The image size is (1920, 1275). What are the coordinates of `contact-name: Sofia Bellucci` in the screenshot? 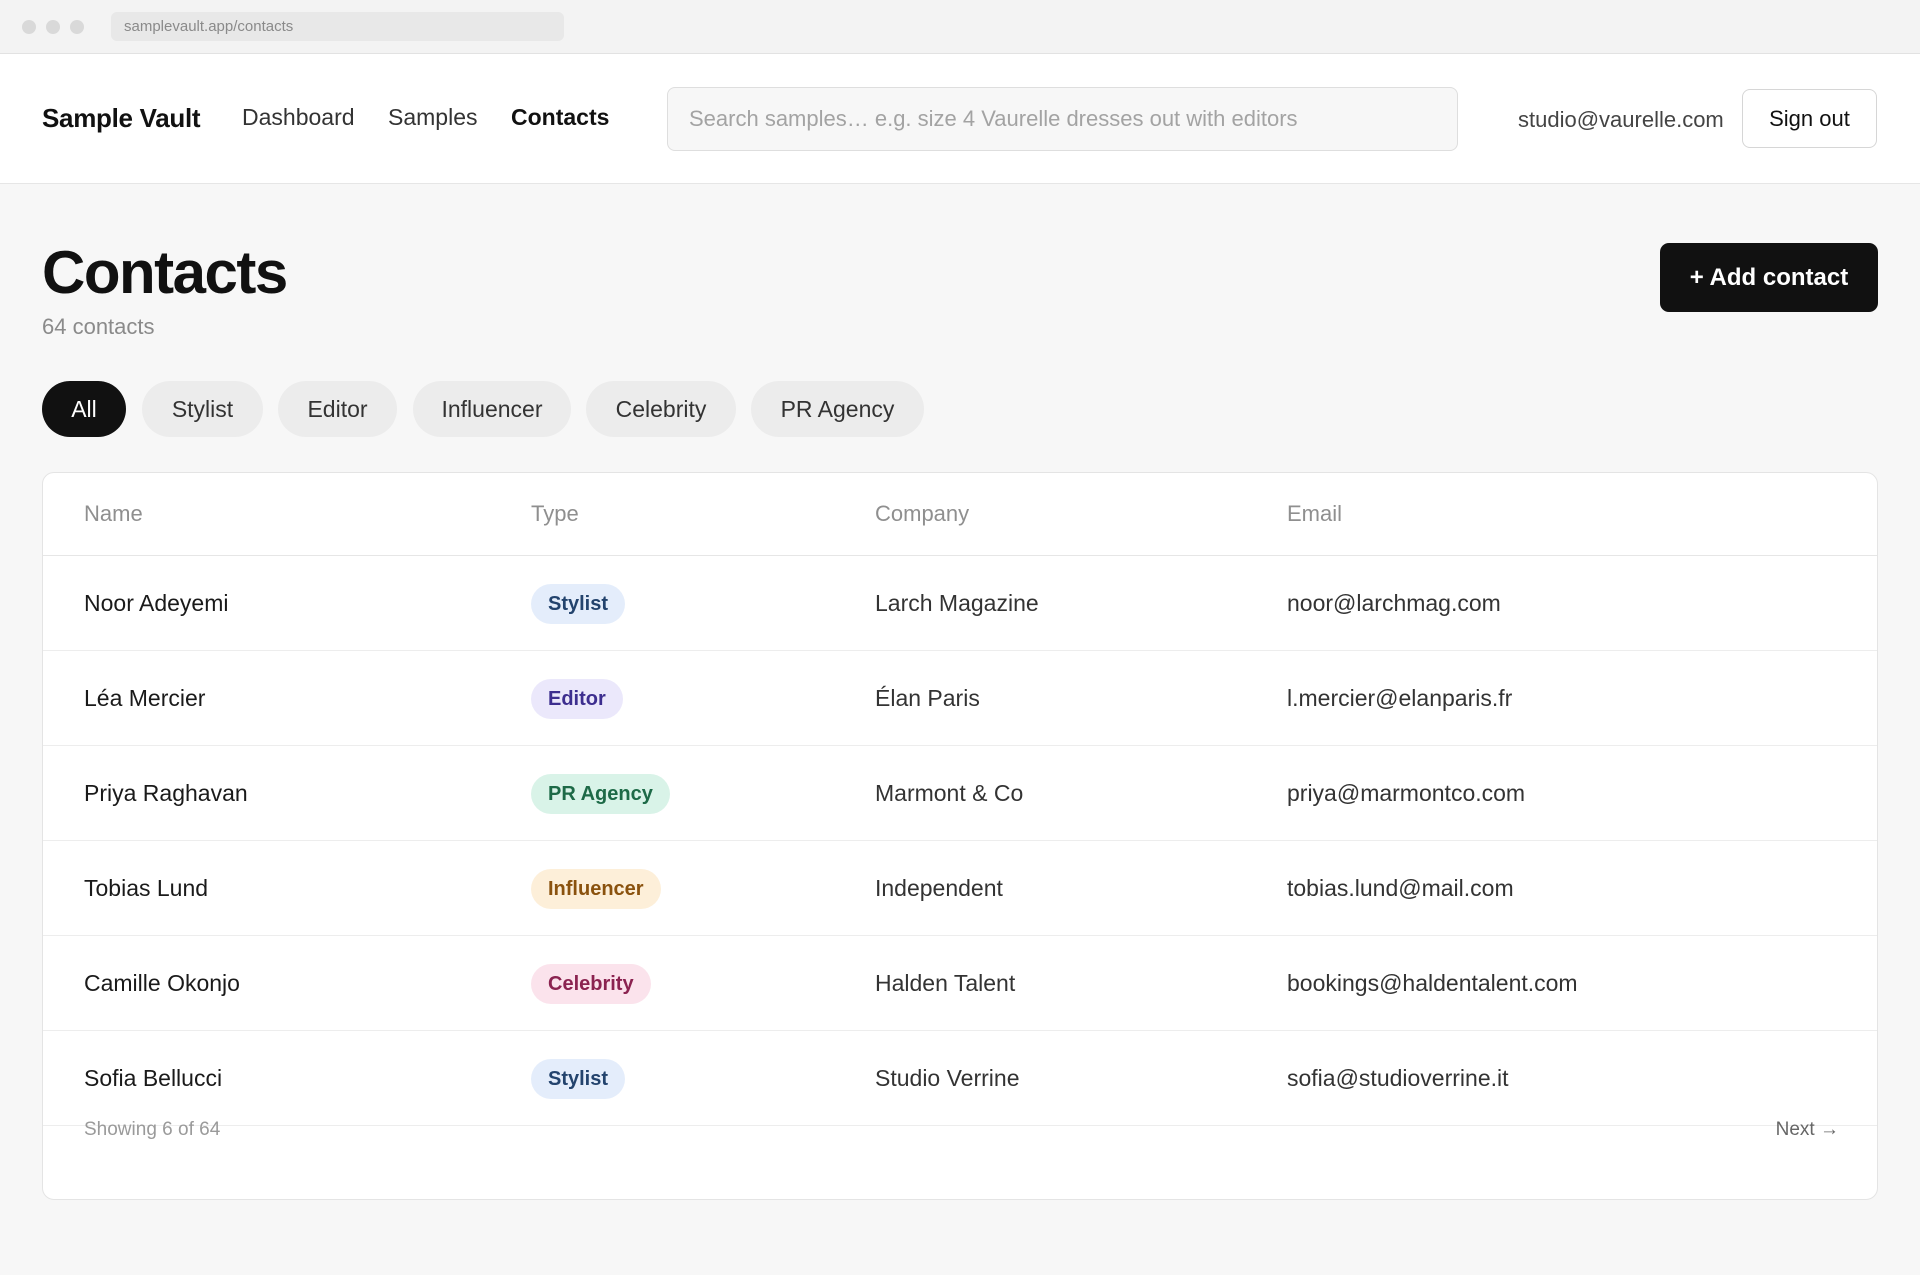 It's located at (153, 1078).